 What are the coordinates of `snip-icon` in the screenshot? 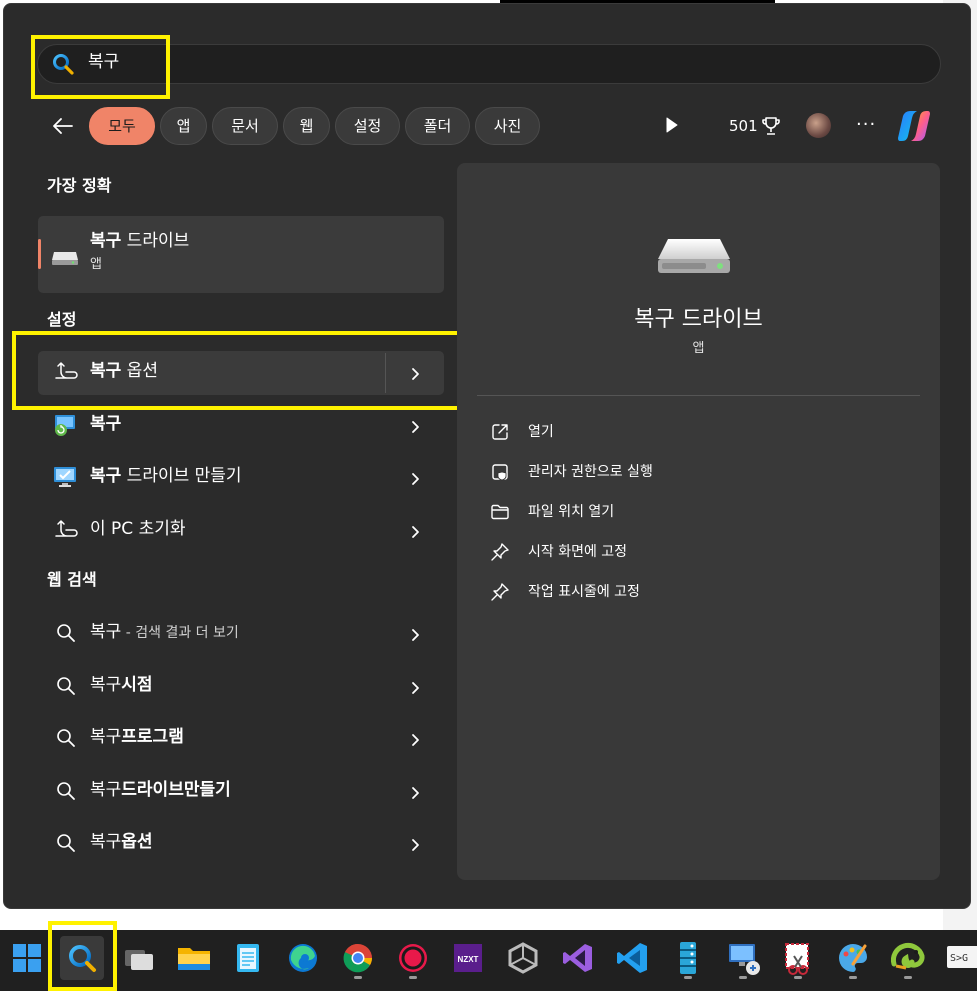 It's located at (798, 958).